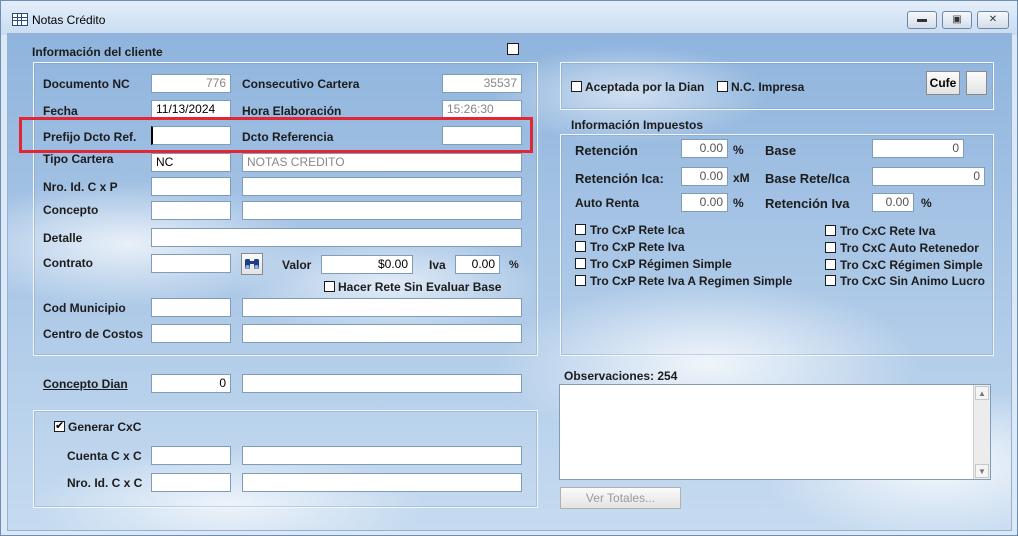 The height and width of the screenshot is (536, 1018). Describe the element at coordinates (976, 83) in the screenshot. I see `cufe-extra-button` at that location.